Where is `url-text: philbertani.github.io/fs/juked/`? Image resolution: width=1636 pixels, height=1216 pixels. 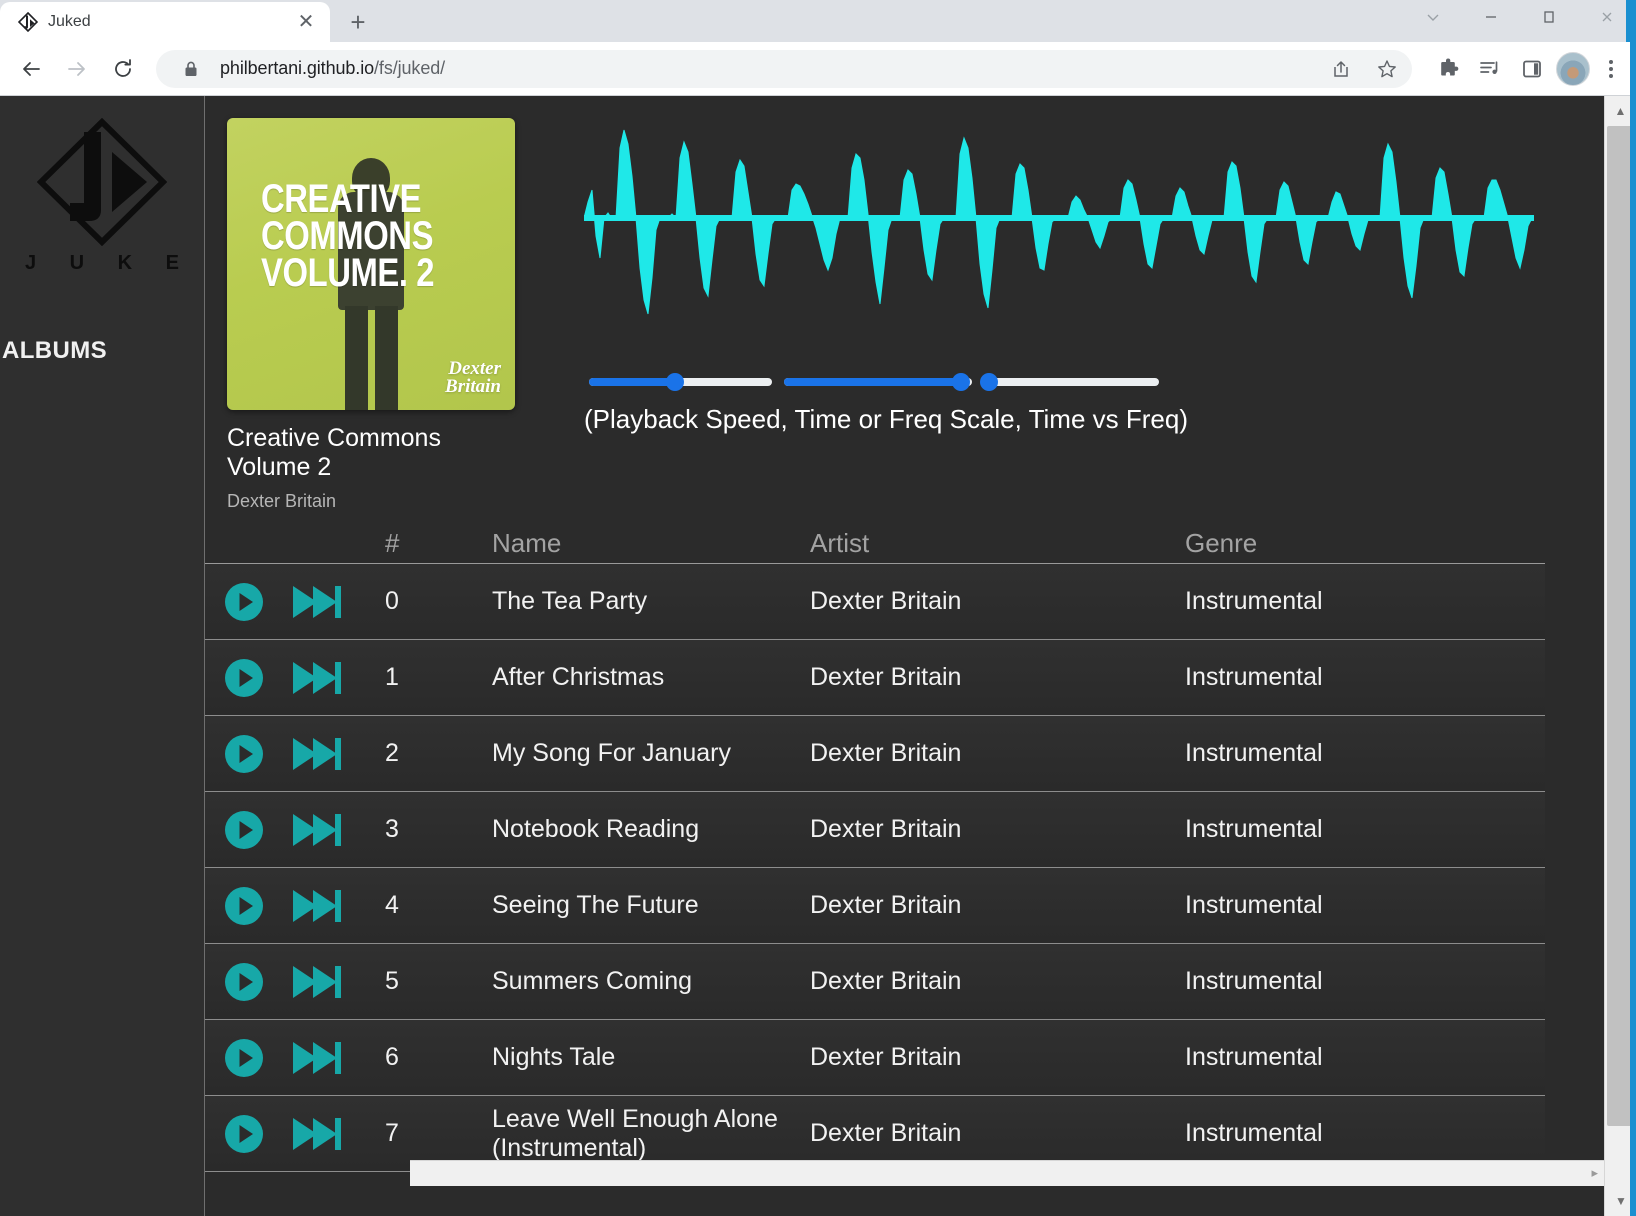 url-text: philbertani.github.io/fs/juked/ is located at coordinates (766, 68).